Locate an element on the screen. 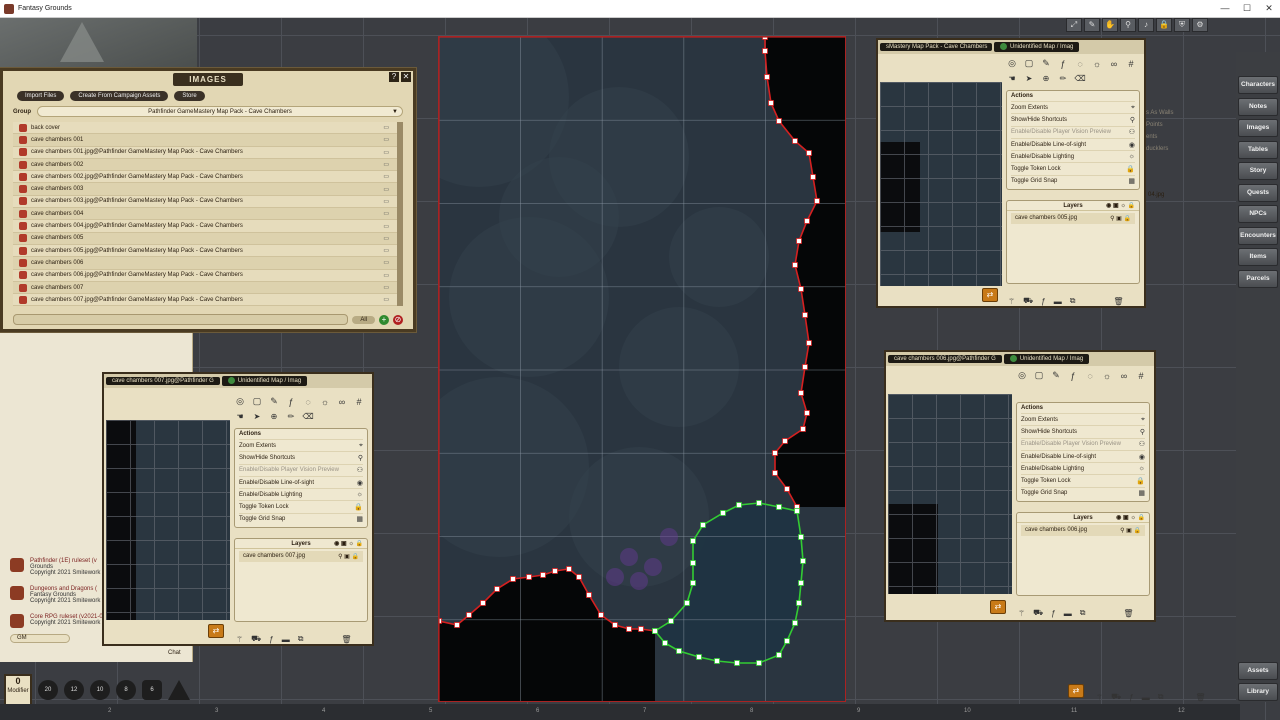  sidebar-item-characters: Characters is located at coordinates (1258, 85).